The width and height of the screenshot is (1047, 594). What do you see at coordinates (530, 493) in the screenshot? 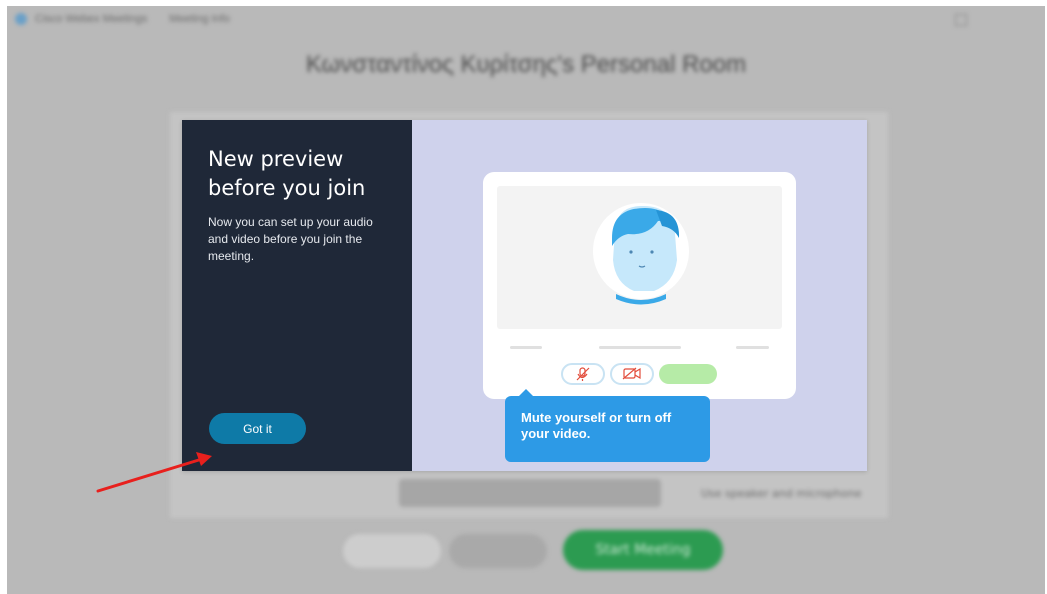
I see `audio-selector-button` at bounding box center [530, 493].